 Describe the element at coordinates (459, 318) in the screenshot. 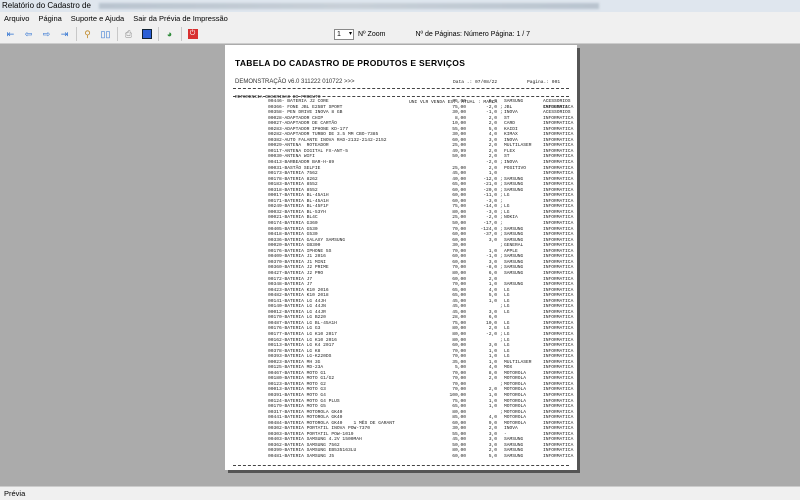

I see `sale-price: 28,00` at that location.